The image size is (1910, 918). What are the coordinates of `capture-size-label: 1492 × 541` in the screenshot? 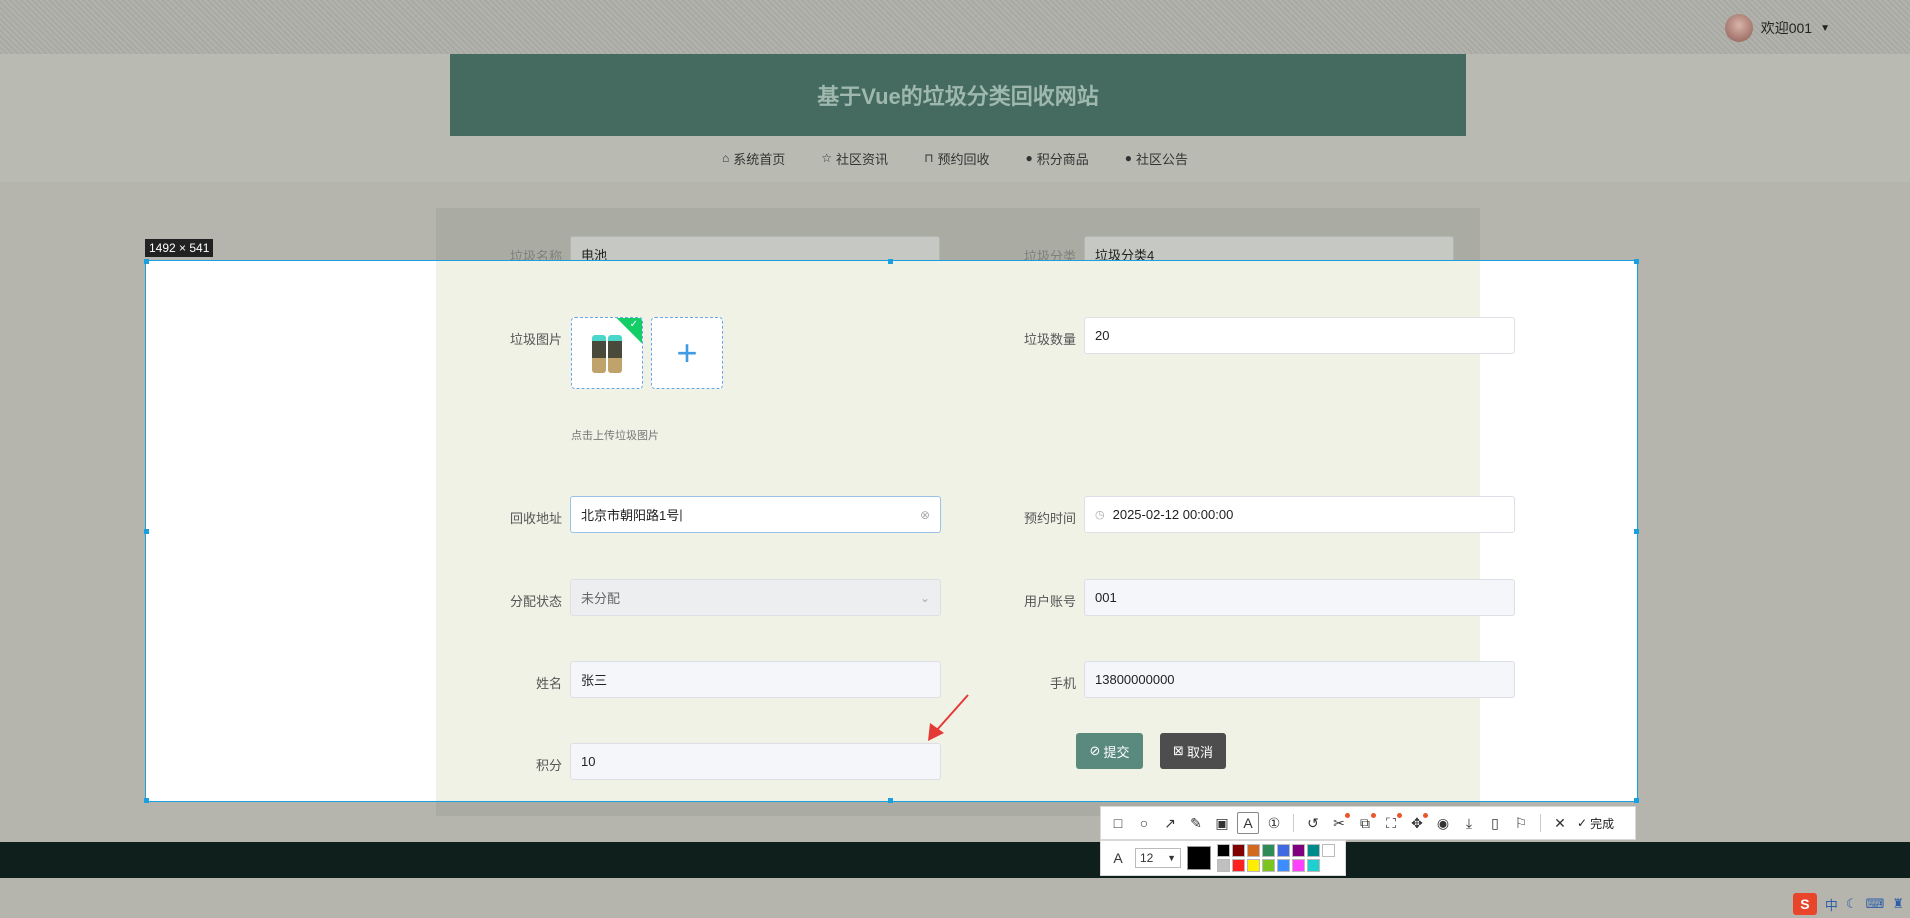 It's located at (179, 248).